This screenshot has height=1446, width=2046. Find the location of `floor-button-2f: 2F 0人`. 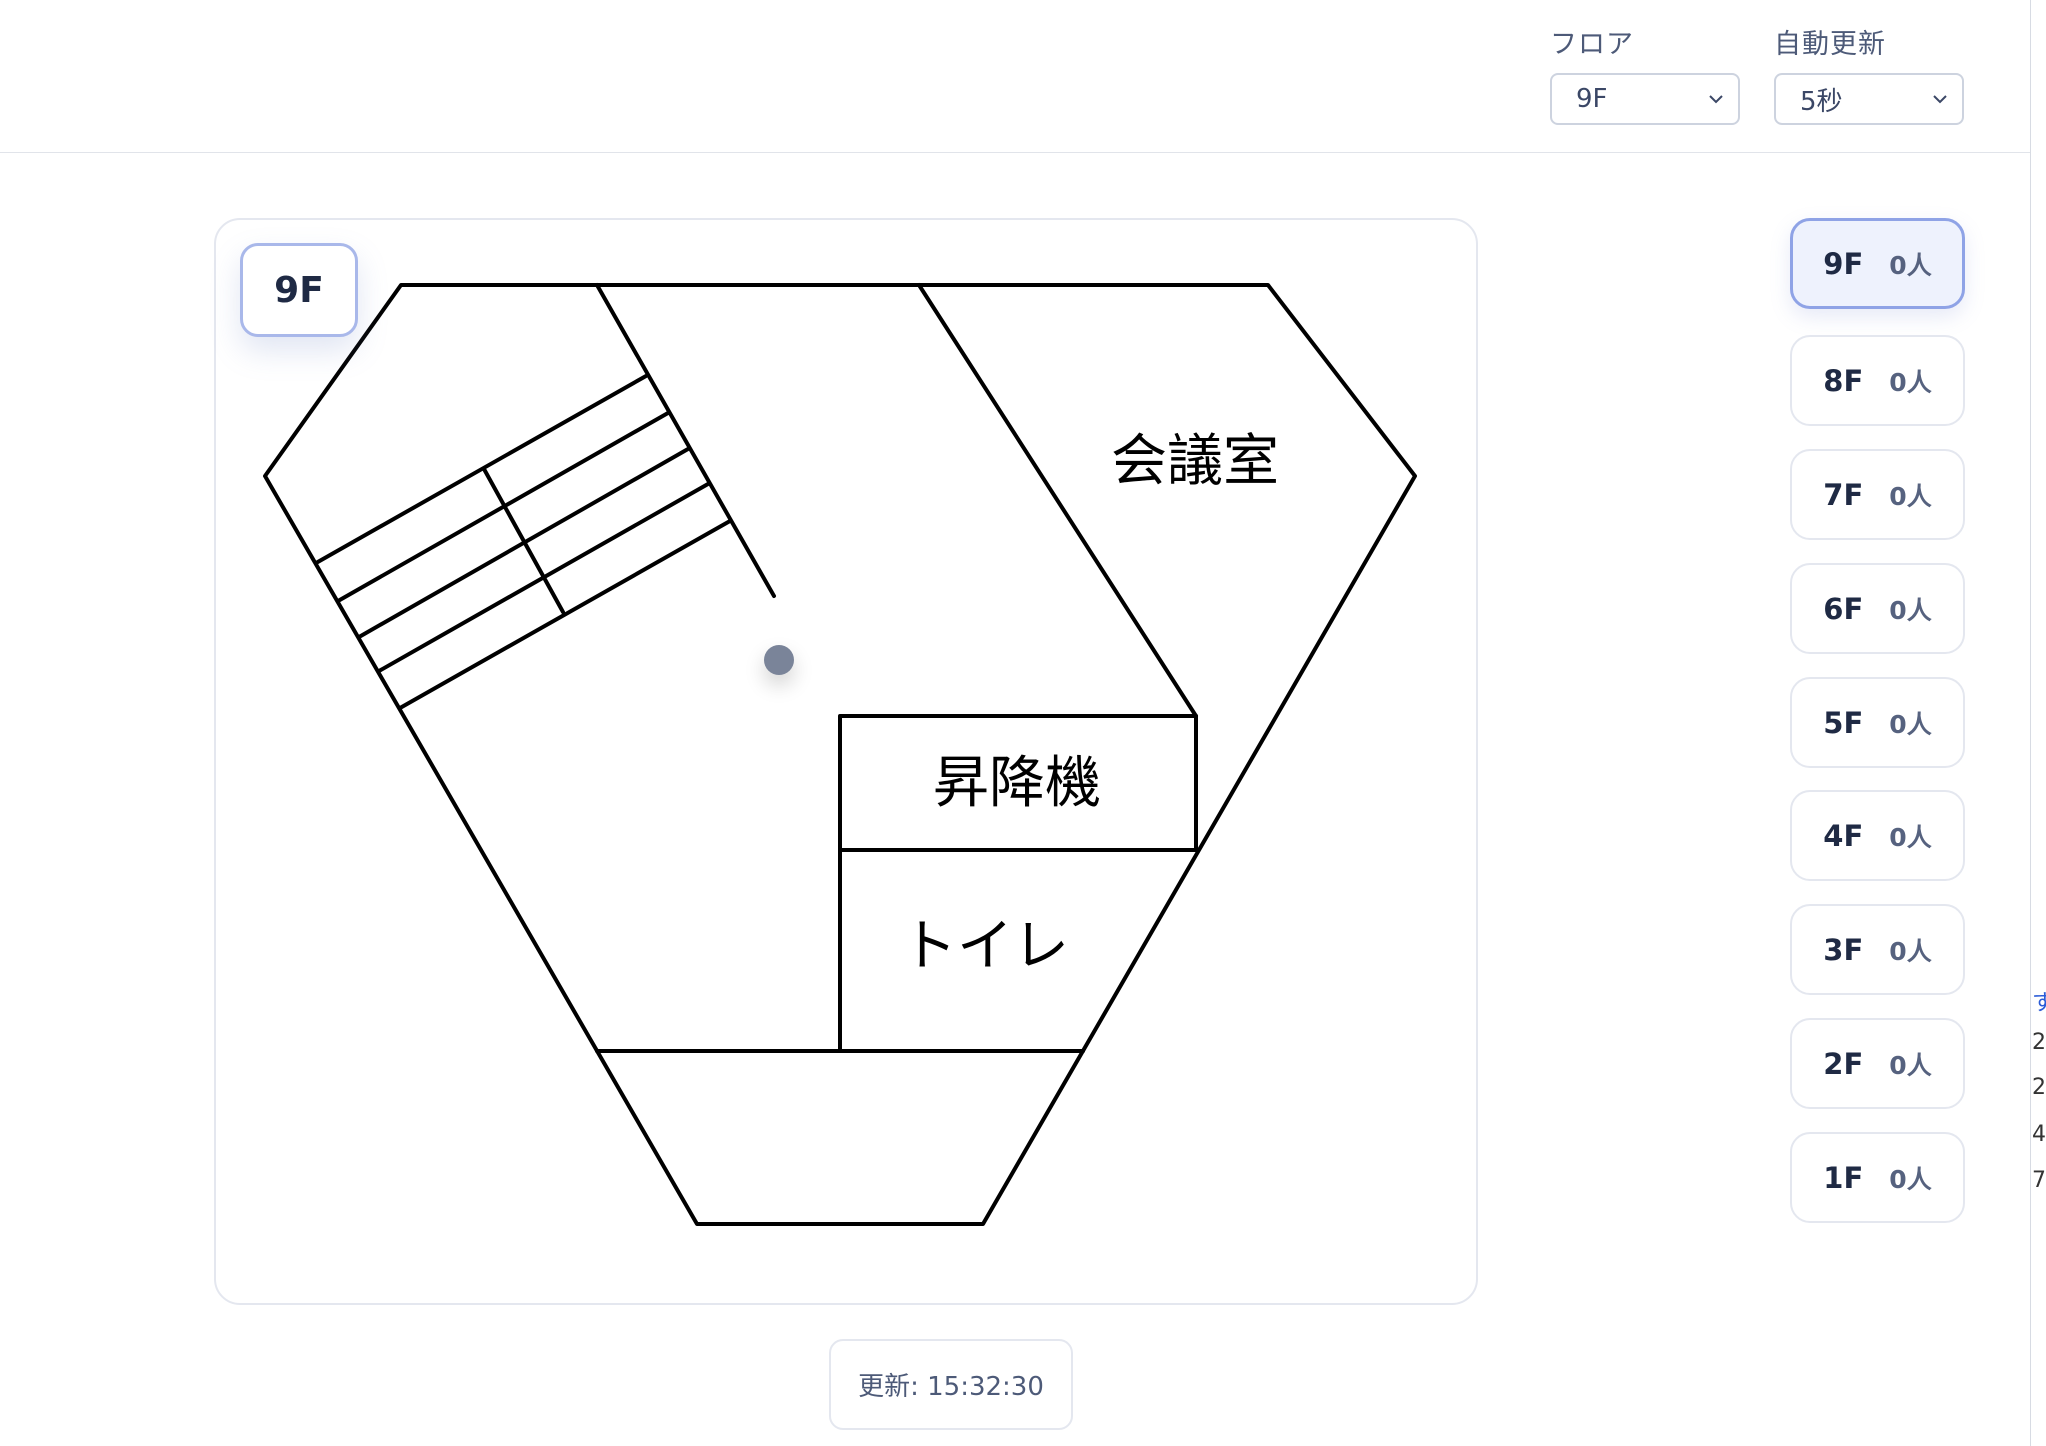

floor-button-2f: 2F 0人 is located at coordinates (1877, 1063).